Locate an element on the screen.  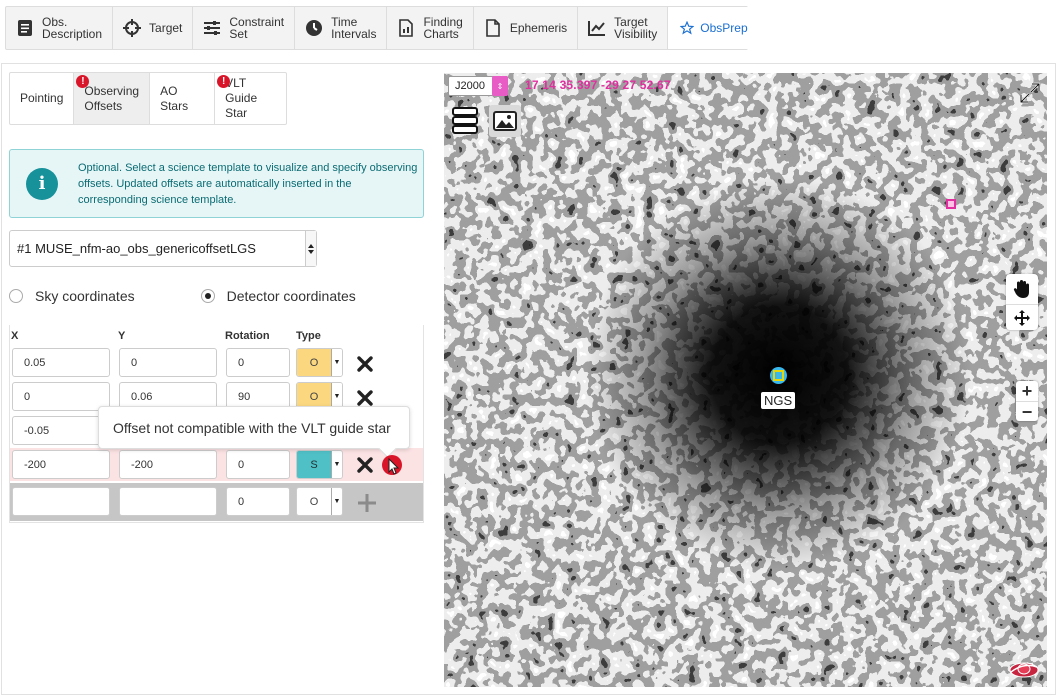
select-caret-icon: ⇕ is located at coordinates (500, 86).